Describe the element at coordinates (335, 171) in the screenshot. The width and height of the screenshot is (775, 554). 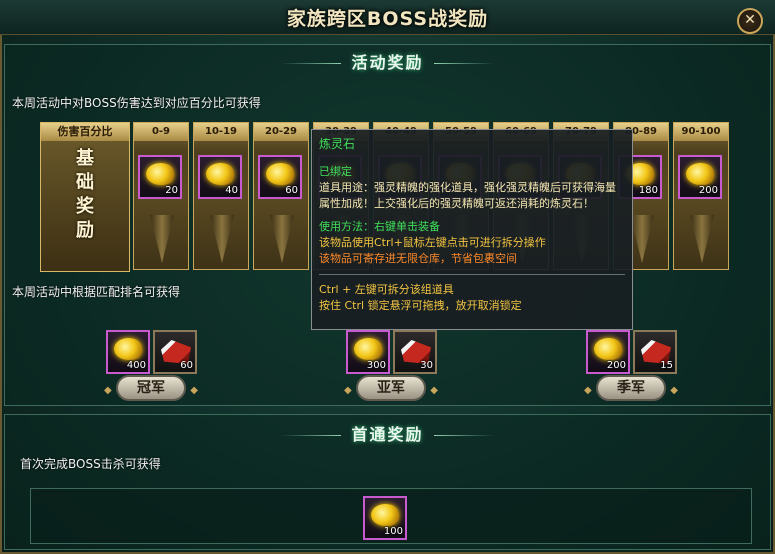
I see `tooltip-bound: 已绑定` at that location.